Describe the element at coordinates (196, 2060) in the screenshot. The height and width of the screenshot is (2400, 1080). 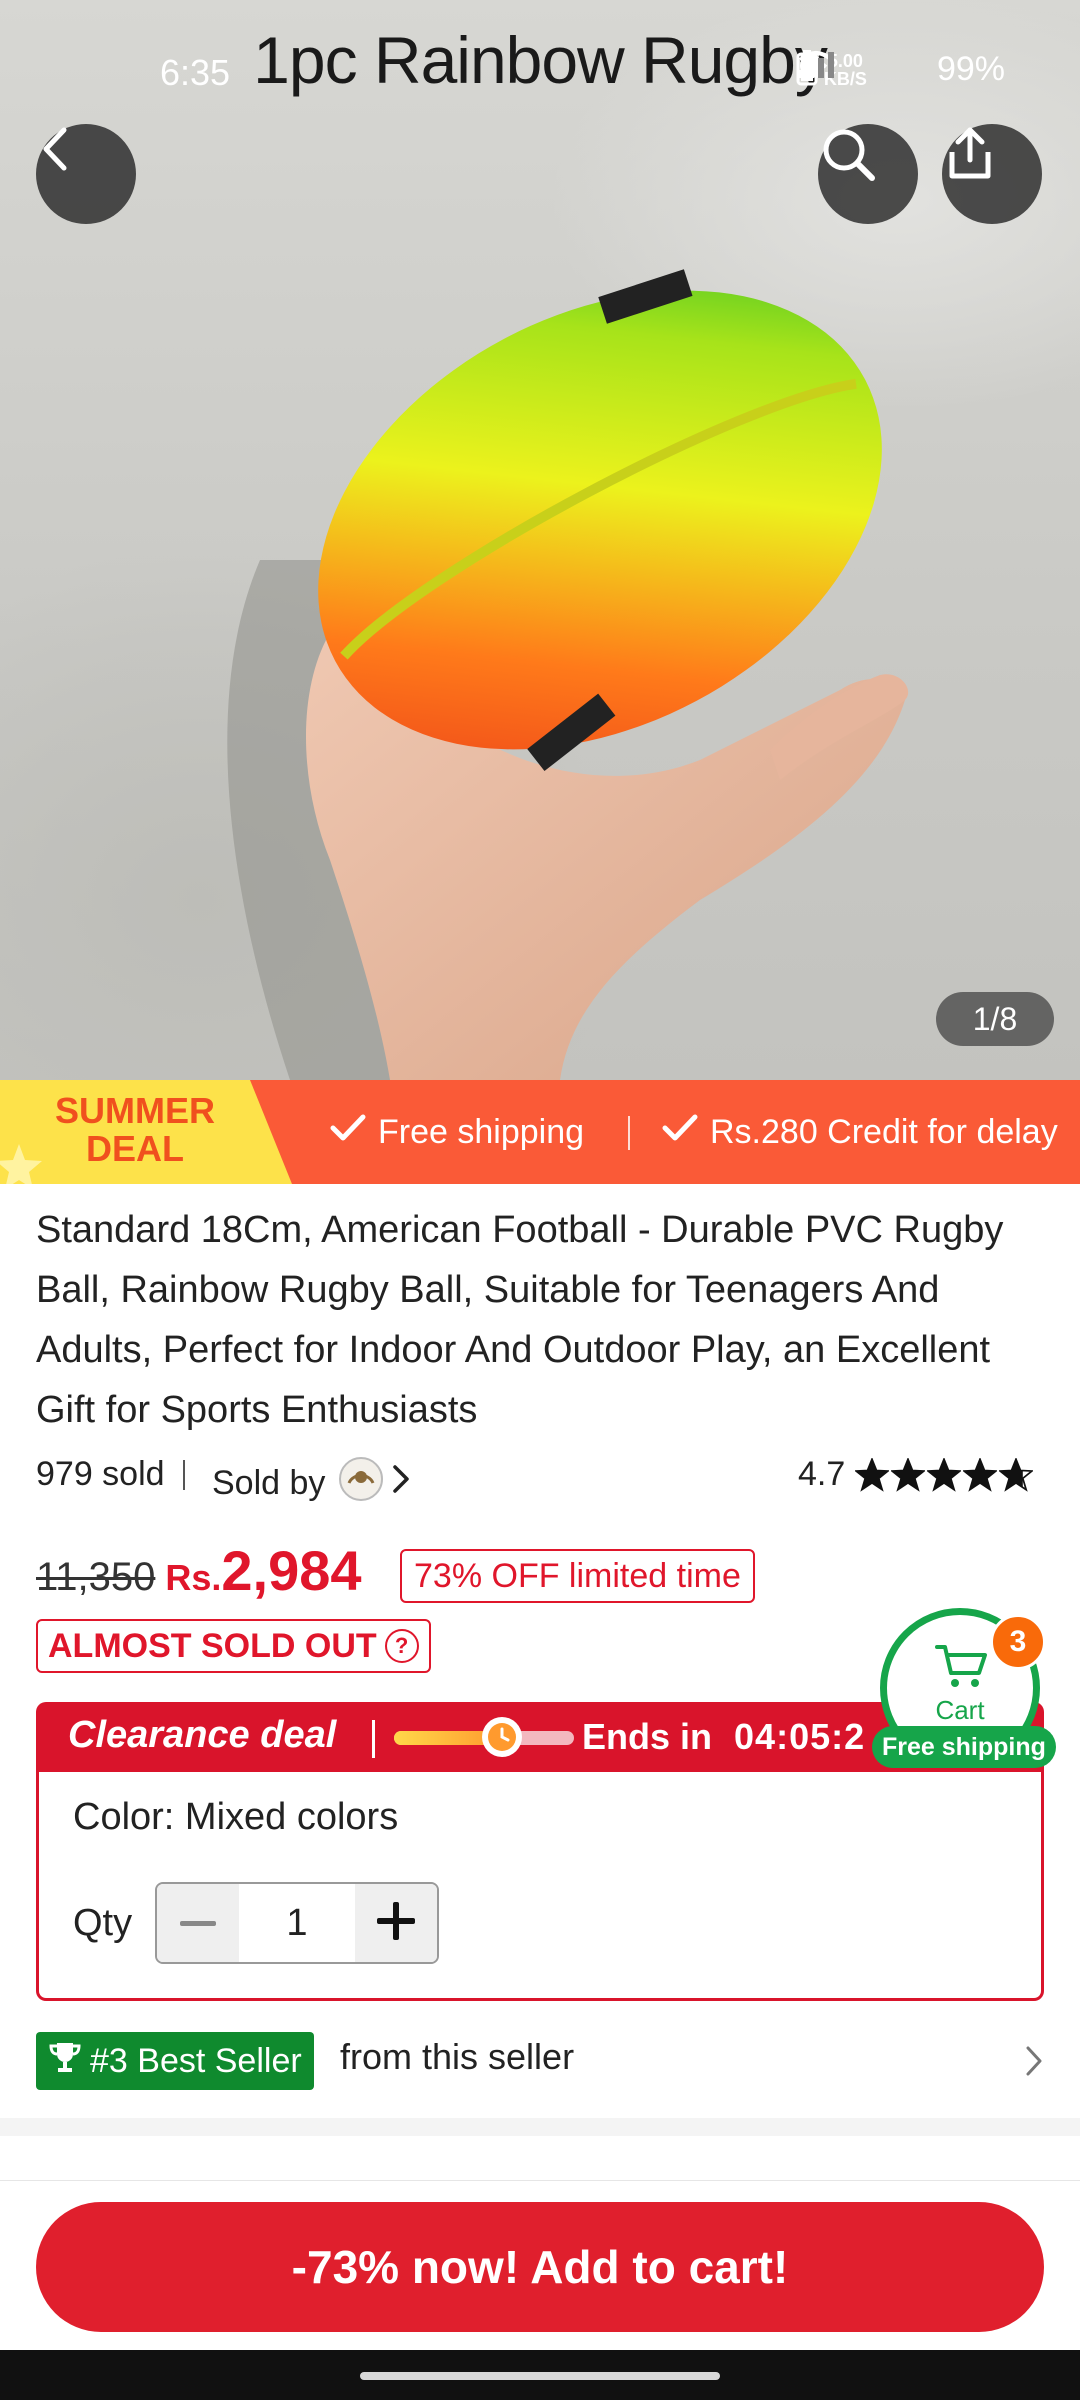
I see `best-seller-text: #3 Best Seller` at that location.